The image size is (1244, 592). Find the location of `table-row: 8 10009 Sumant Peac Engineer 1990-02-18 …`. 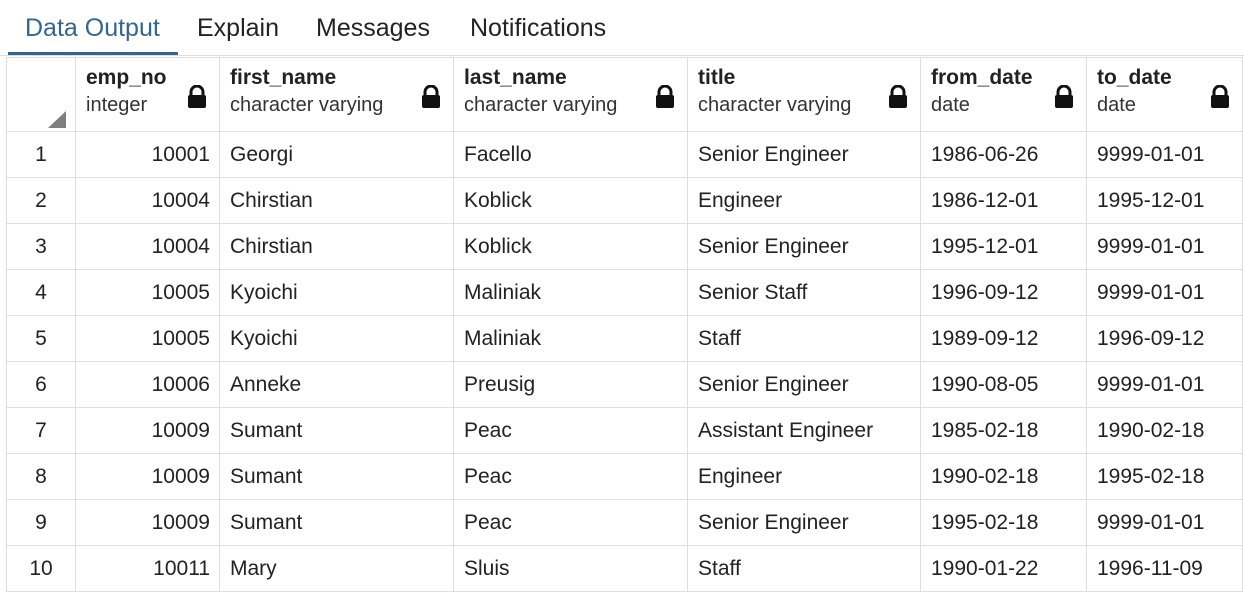

table-row: 8 10009 Sumant Peac Engineer 1990-02-18 … is located at coordinates (624, 476).